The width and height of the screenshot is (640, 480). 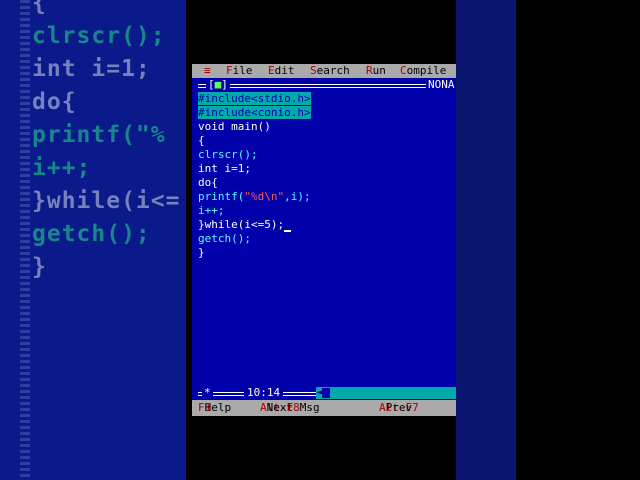 What do you see at coordinates (39, 267) in the screenshot?
I see `background-line: }` at bounding box center [39, 267].